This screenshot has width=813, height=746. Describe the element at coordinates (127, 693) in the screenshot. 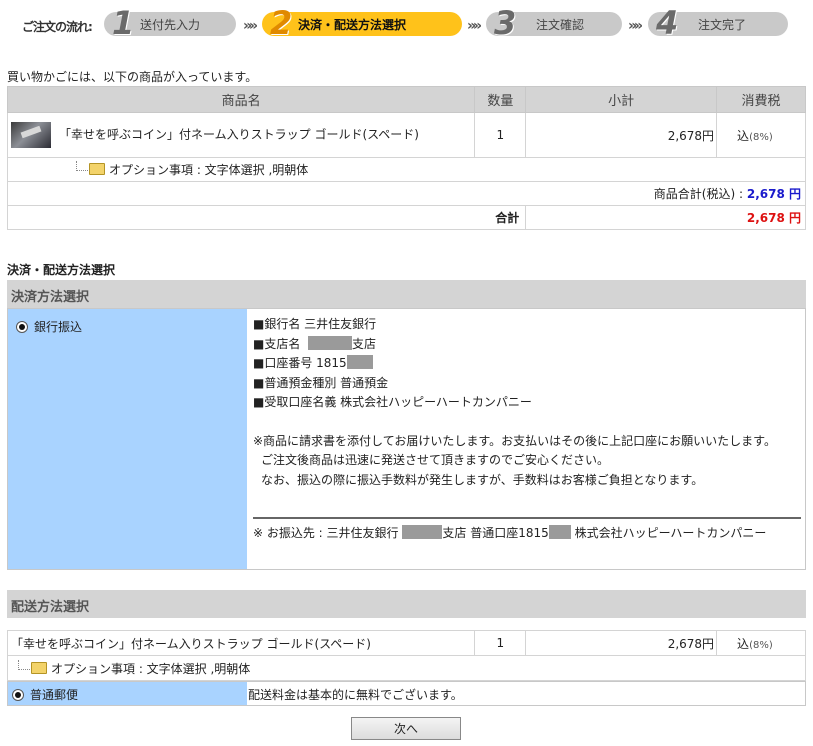

I see `postal-mail-option: 普通郵便` at that location.